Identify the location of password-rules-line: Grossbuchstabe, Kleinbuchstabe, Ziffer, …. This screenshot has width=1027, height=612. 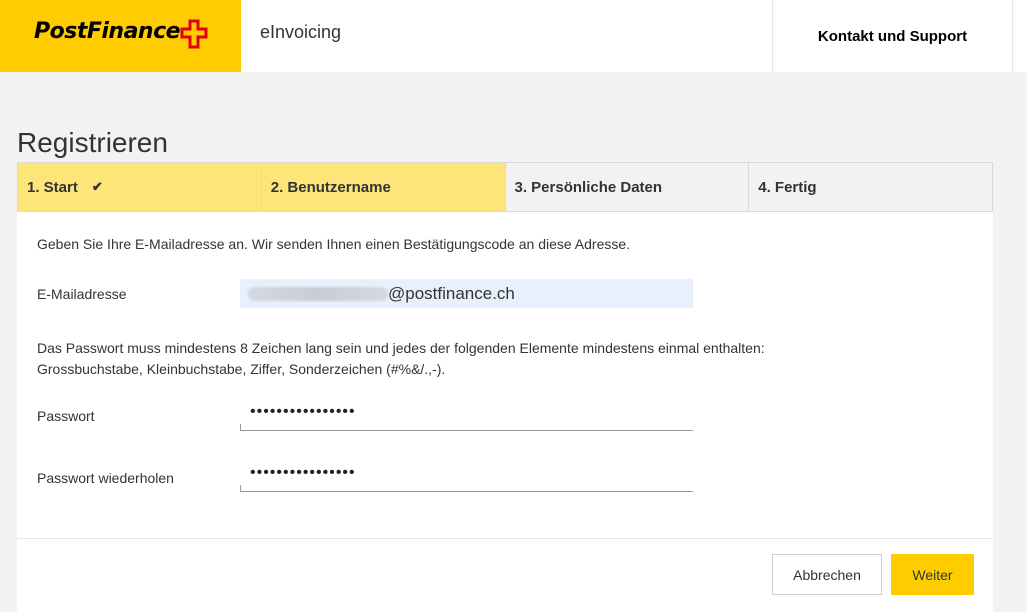
(241, 369).